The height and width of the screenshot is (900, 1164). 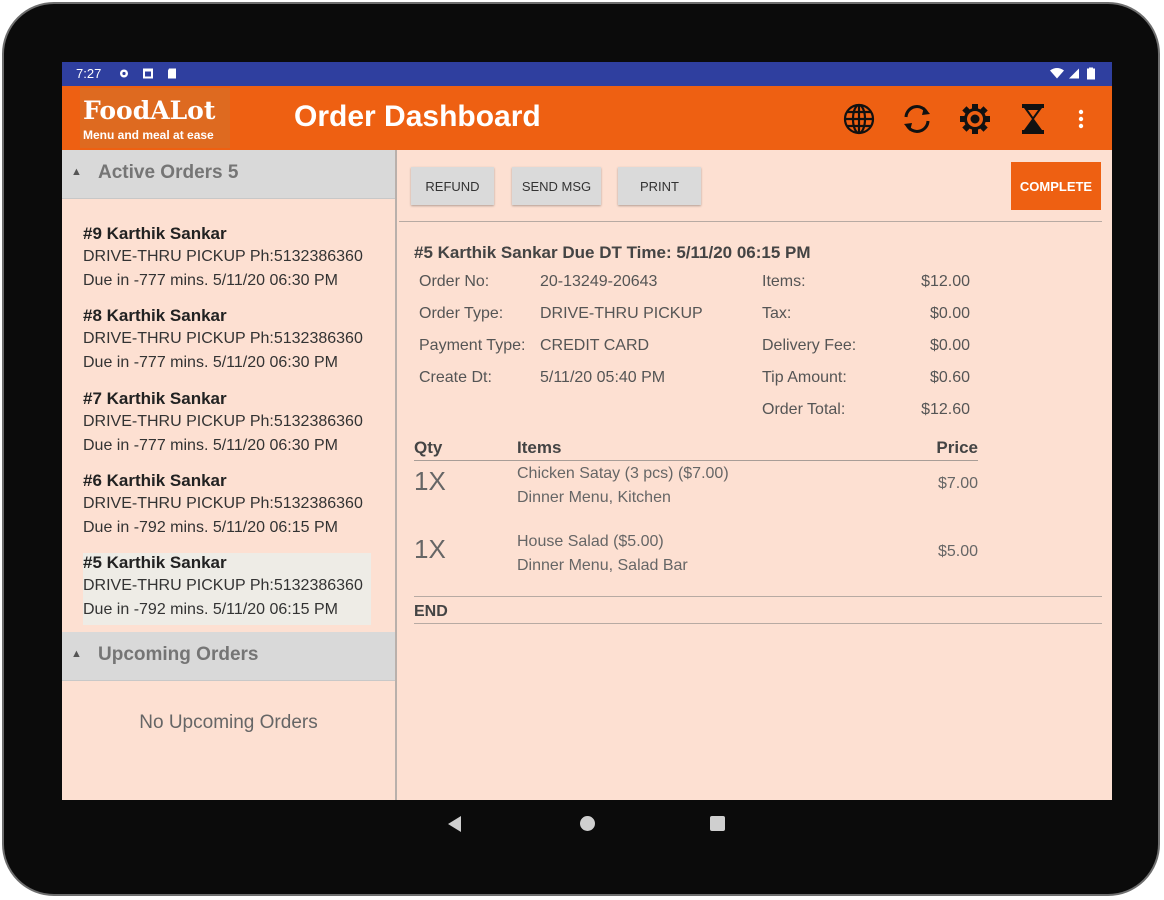 What do you see at coordinates (431, 611) in the screenshot?
I see `end-label: END` at bounding box center [431, 611].